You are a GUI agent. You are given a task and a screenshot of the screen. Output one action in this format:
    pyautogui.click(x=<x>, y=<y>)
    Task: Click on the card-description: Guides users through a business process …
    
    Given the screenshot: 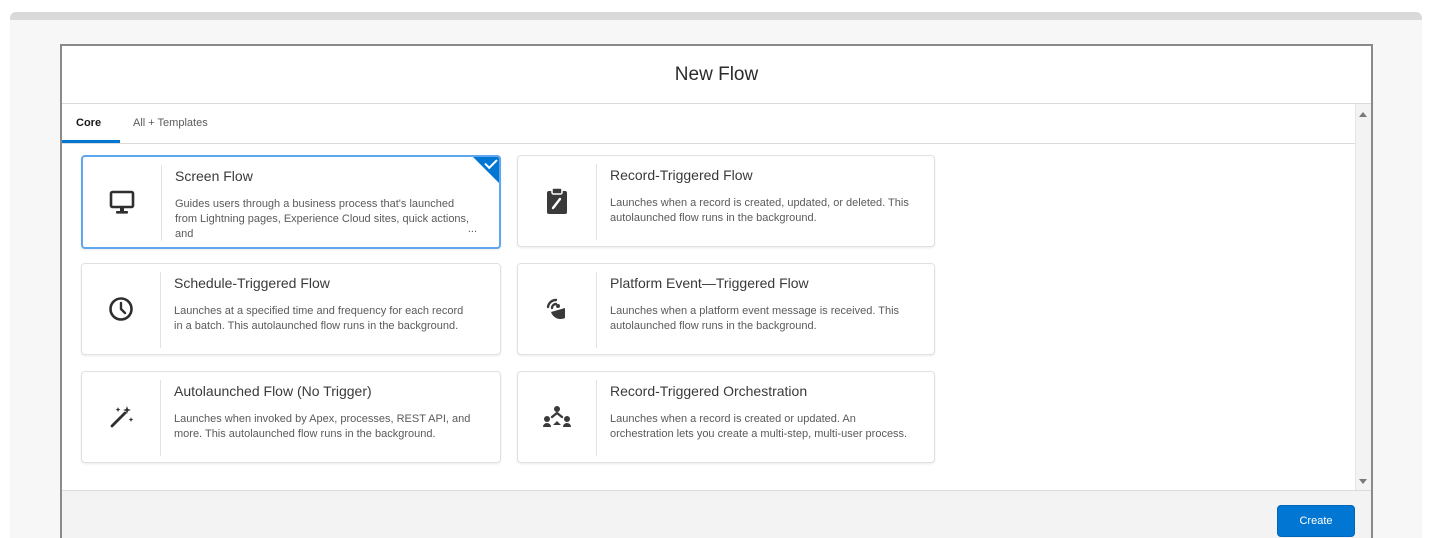 What is the action you would take?
    pyautogui.click(x=322, y=219)
    